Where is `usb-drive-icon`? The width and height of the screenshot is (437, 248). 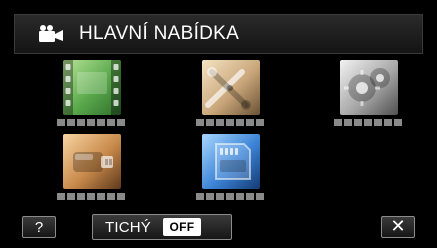 usb-drive-icon is located at coordinates (92, 161).